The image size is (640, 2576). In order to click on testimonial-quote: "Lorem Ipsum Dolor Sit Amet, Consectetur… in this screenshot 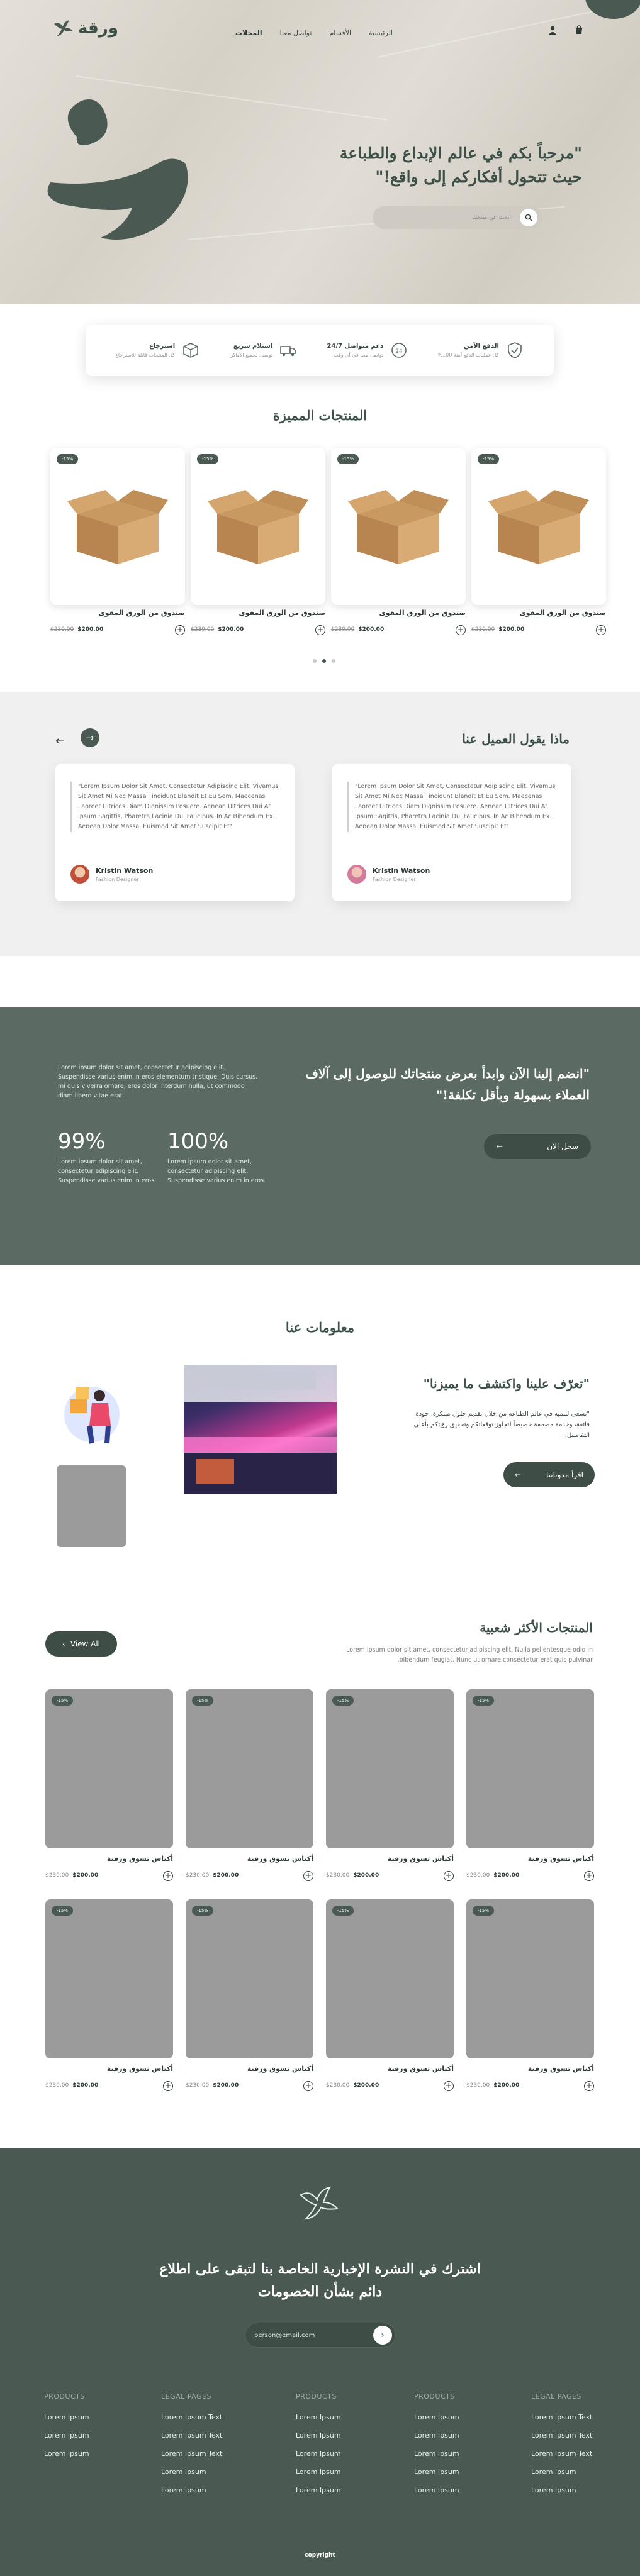, I will do `click(454, 807)`.